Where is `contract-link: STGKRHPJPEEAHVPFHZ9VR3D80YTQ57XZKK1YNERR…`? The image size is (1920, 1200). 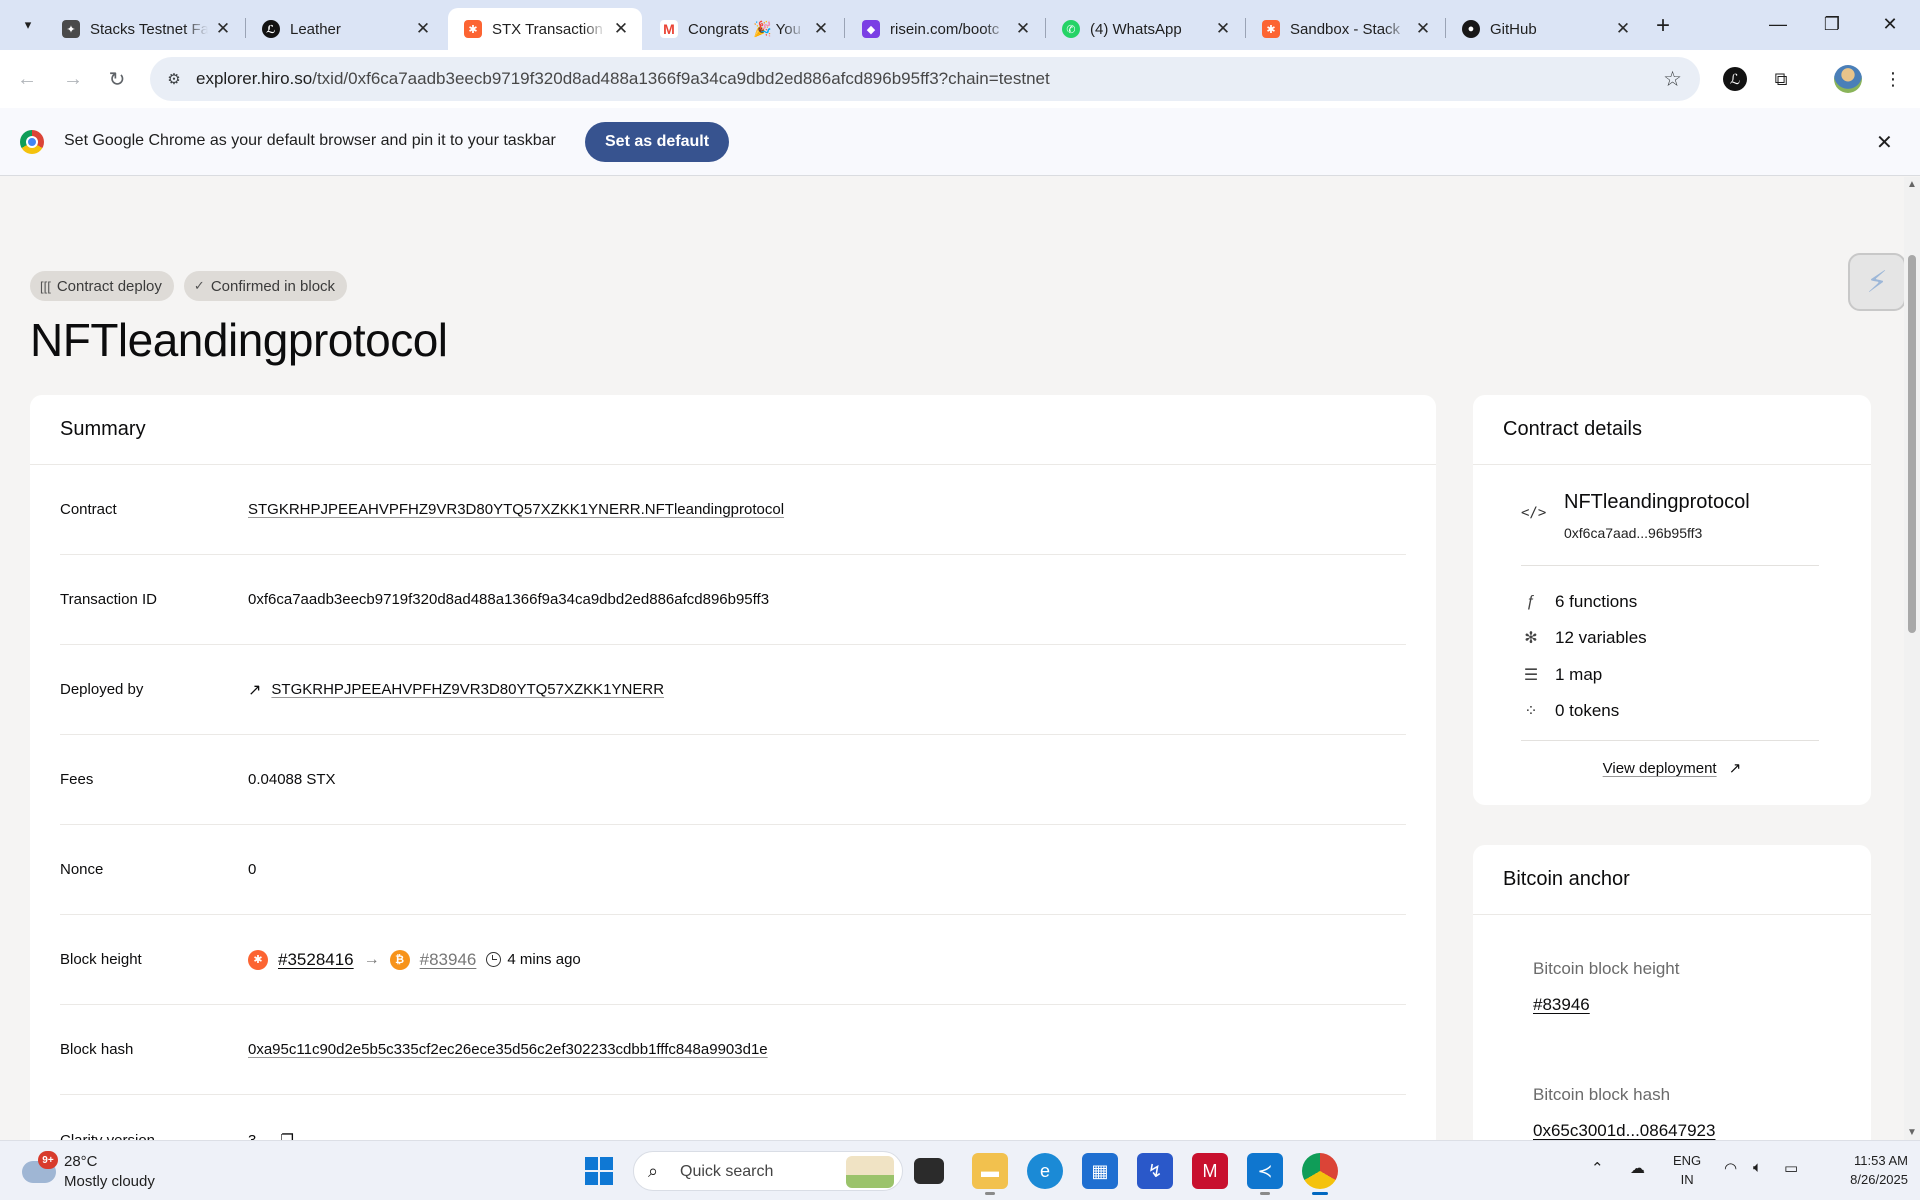 contract-link: STGKRHPJPEEAHVPFHZ9VR3D80YTQ57XZKK1YNERR… is located at coordinates (516, 509).